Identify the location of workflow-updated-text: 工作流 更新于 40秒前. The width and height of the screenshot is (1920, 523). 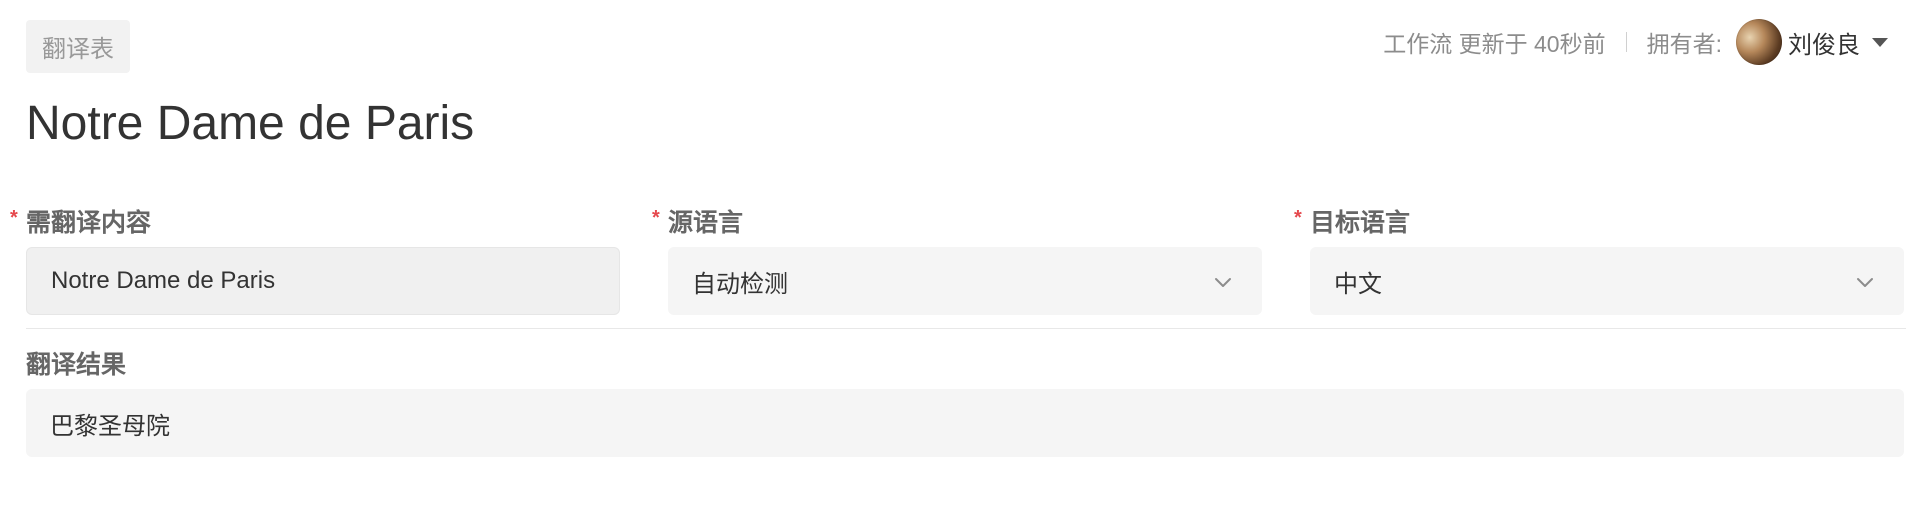
(1494, 44).